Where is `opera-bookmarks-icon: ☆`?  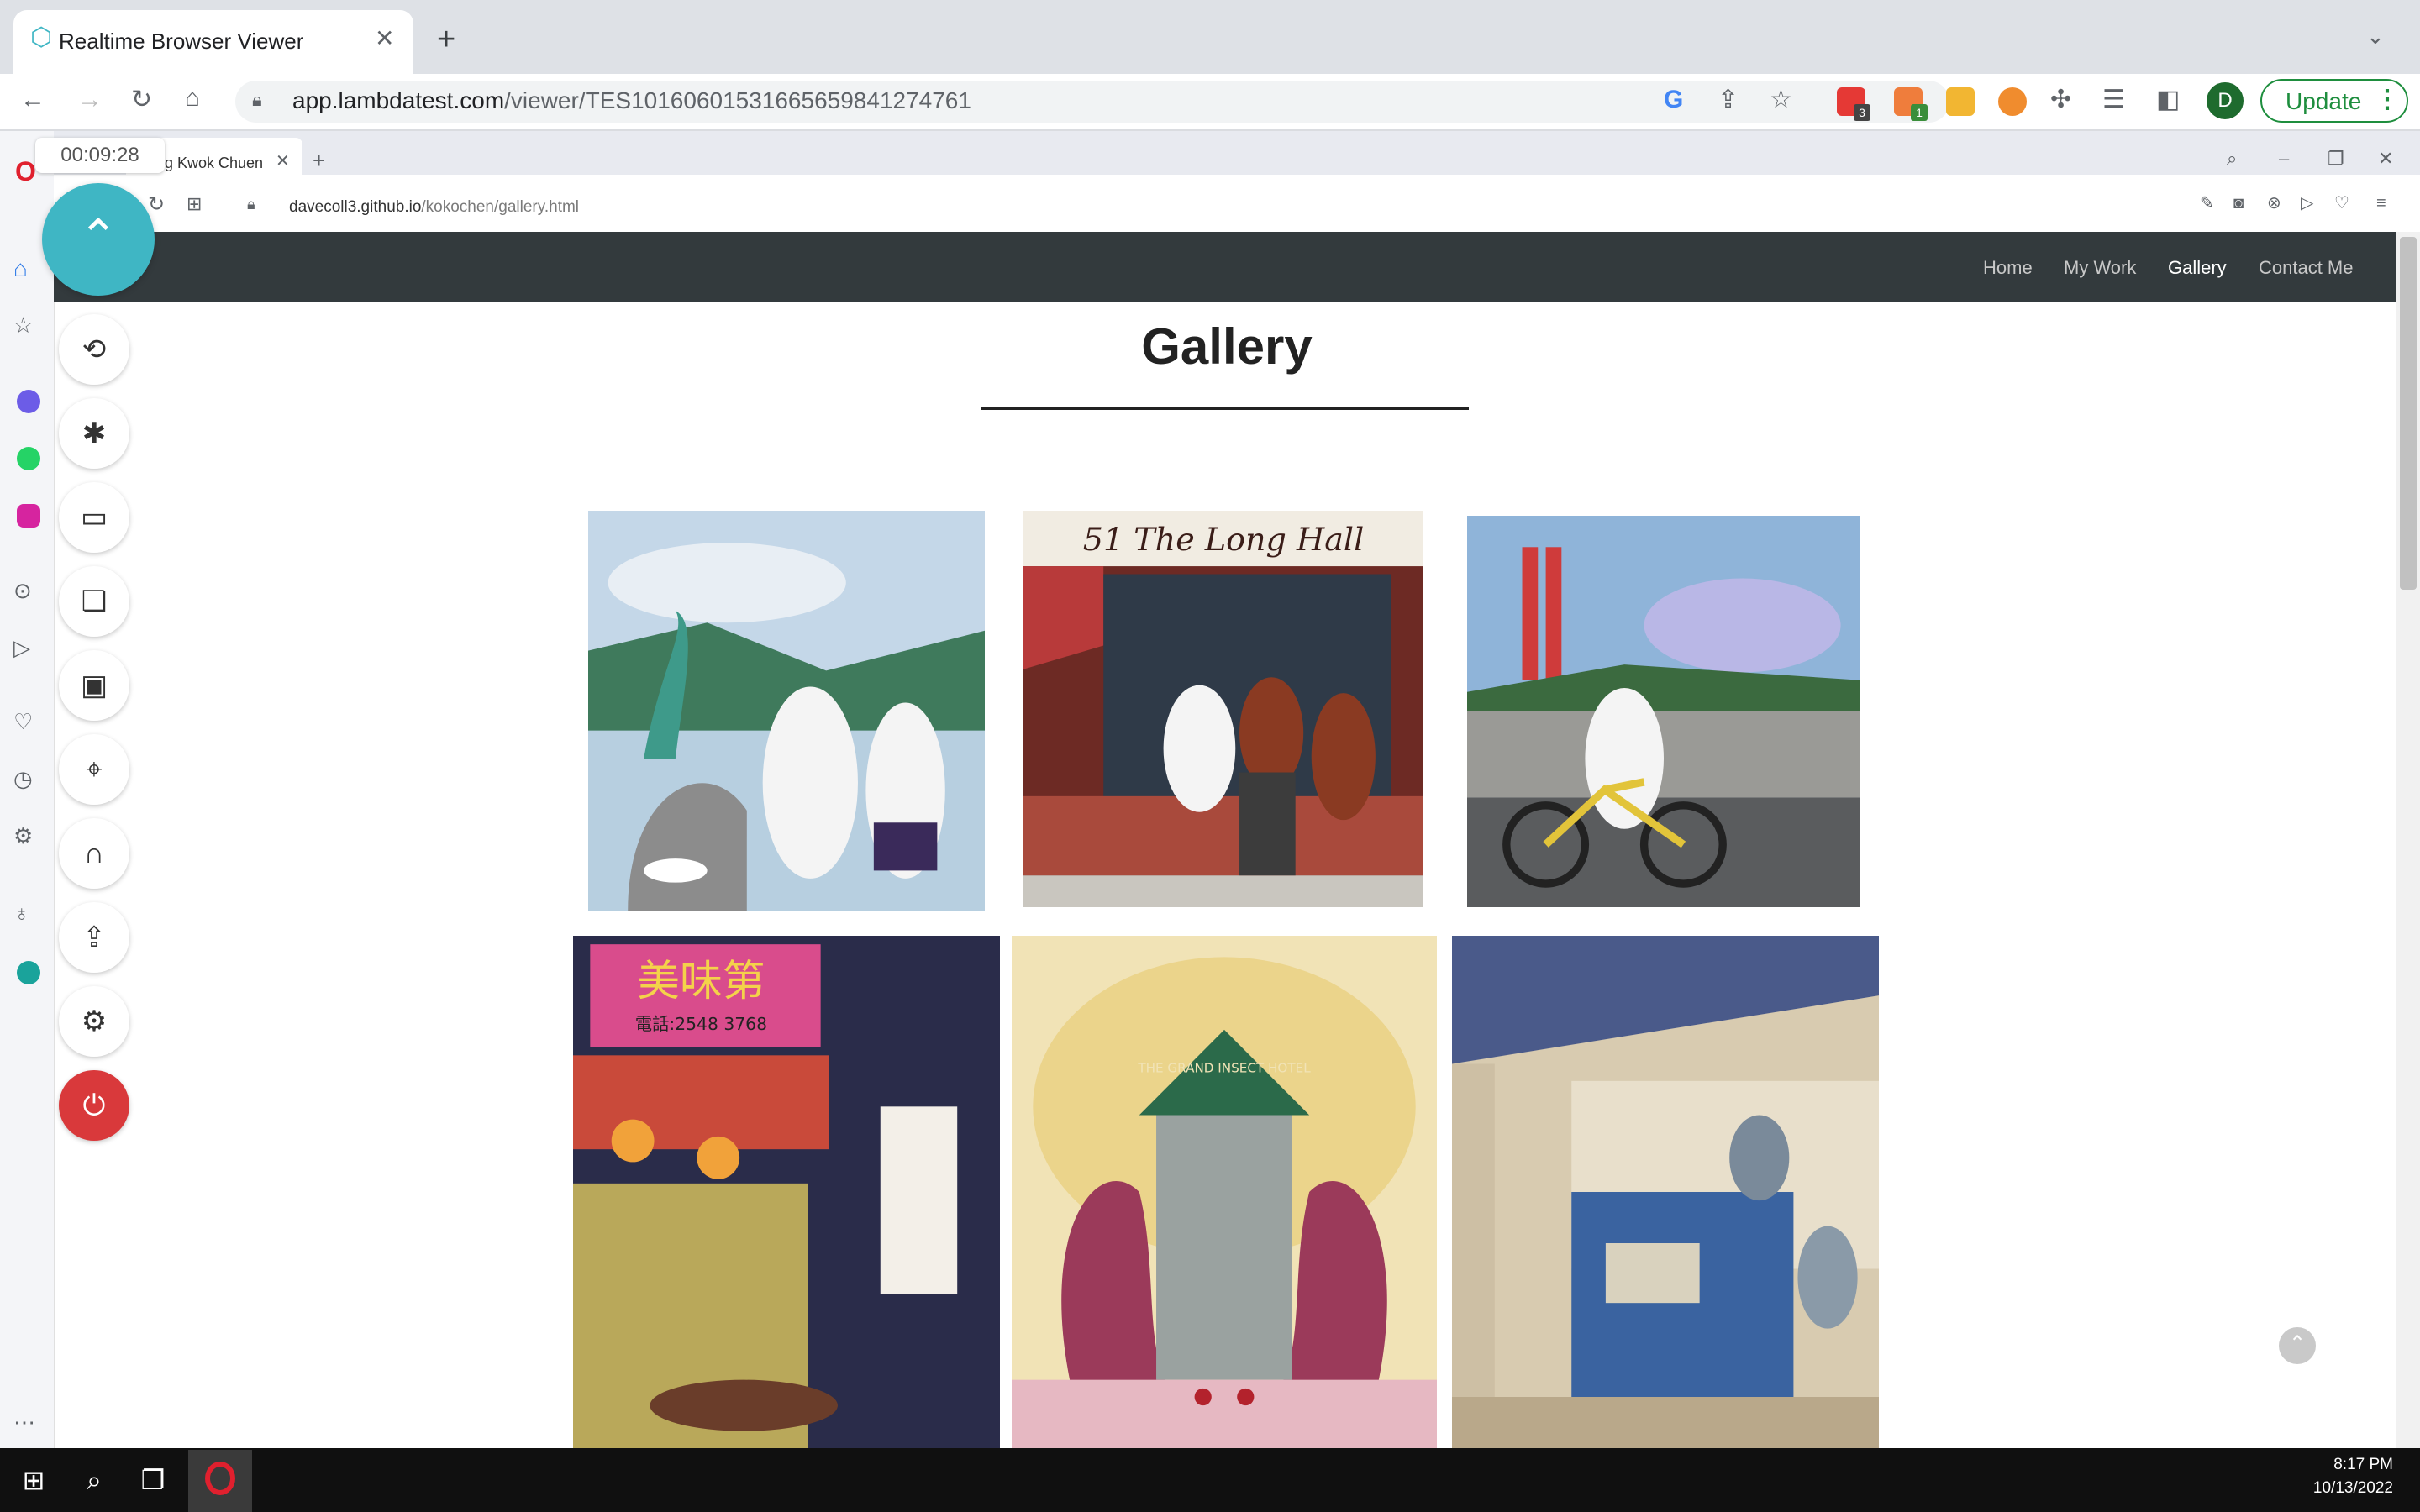
opera-bookmarks-icon: ☆ is located at coordinates (23, 325).